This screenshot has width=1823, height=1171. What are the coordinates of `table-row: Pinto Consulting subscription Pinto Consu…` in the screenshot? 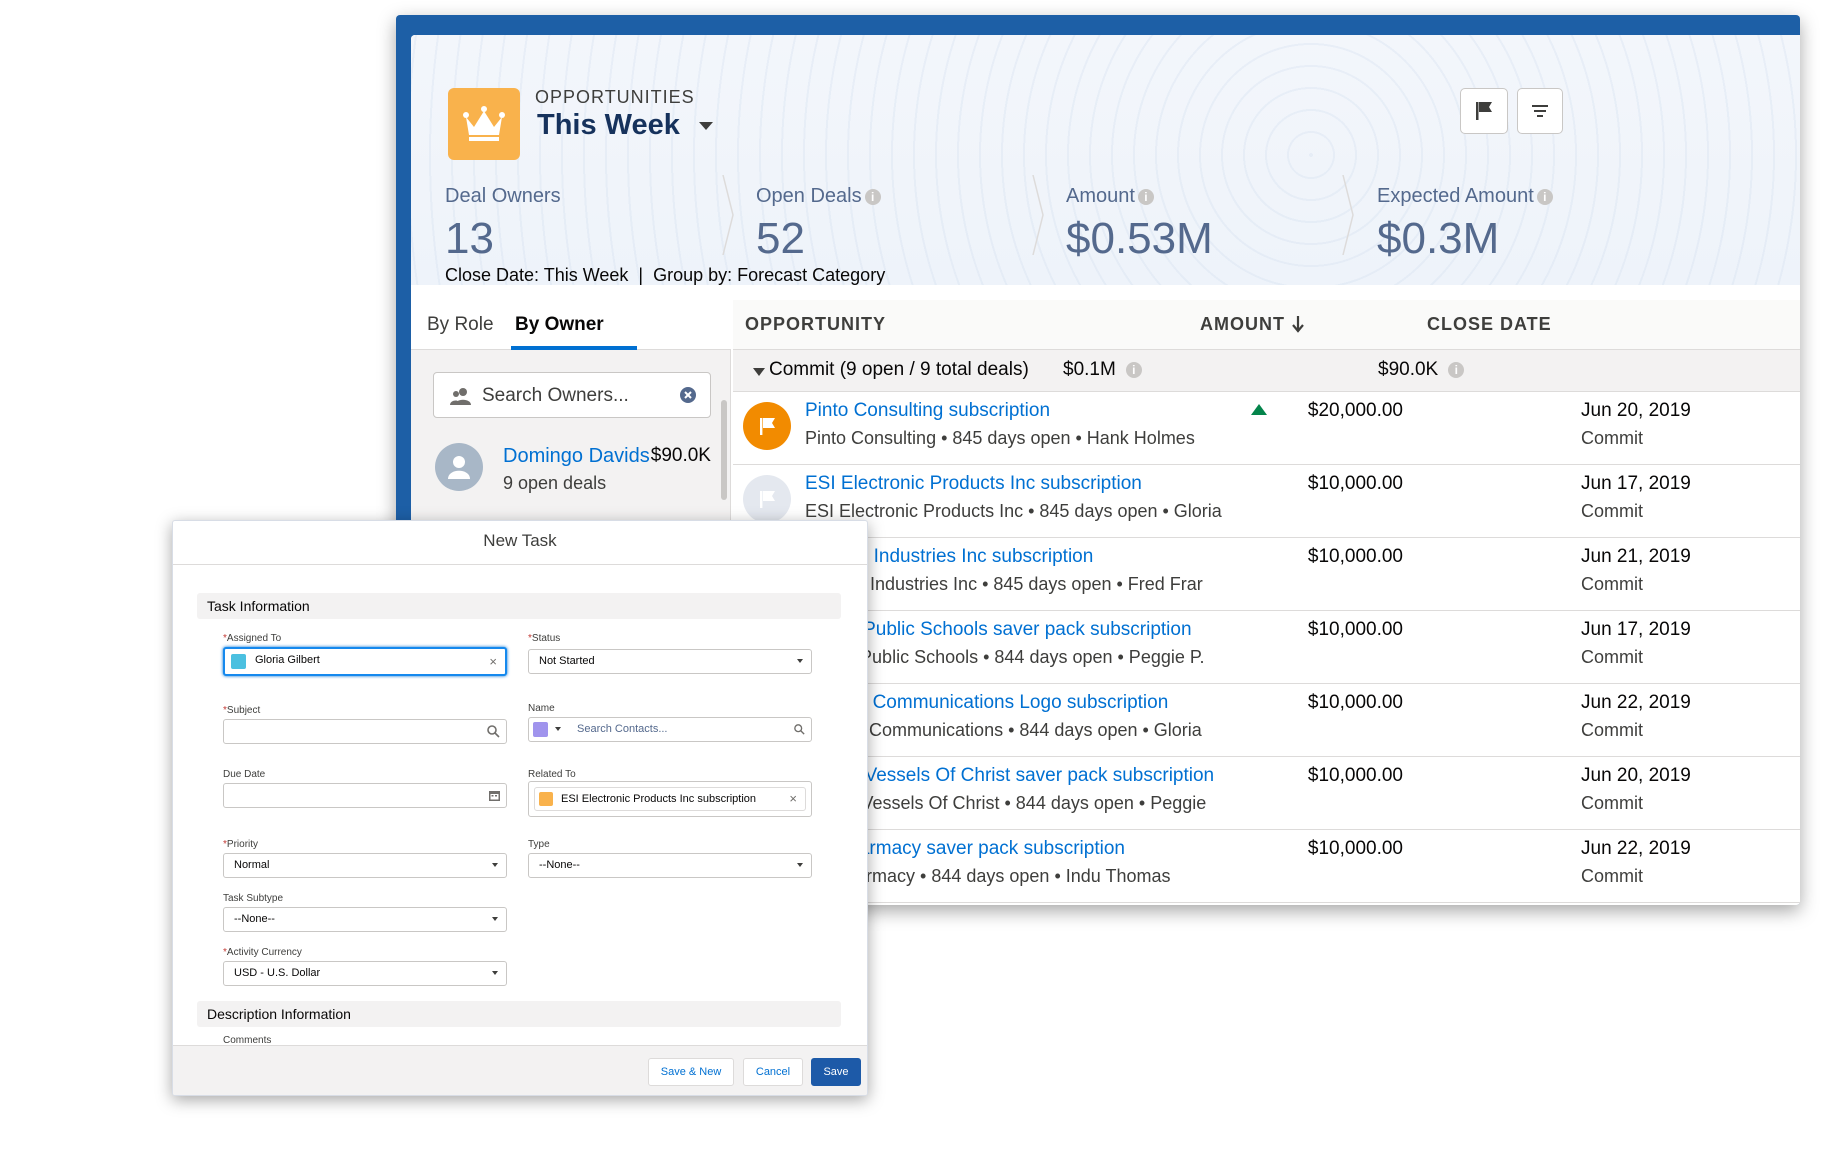 It's located at (1266, 428).